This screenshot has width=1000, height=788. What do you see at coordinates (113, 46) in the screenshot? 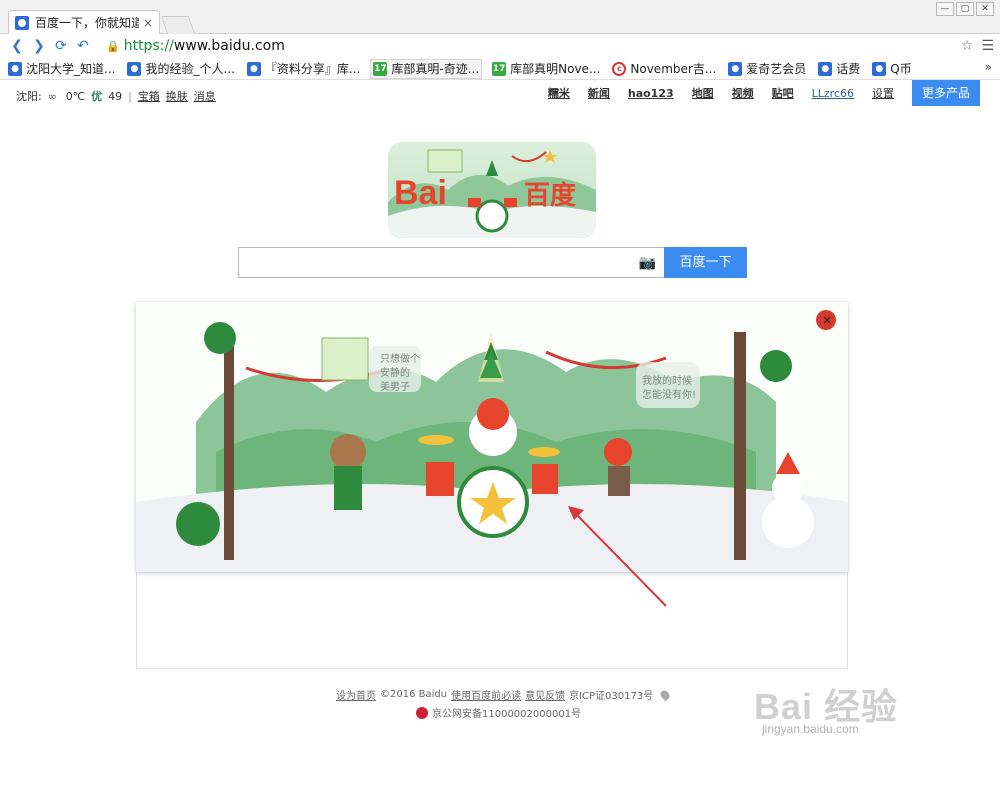
I see `lock-icon: 🔒` at bounding box center [113, 46].